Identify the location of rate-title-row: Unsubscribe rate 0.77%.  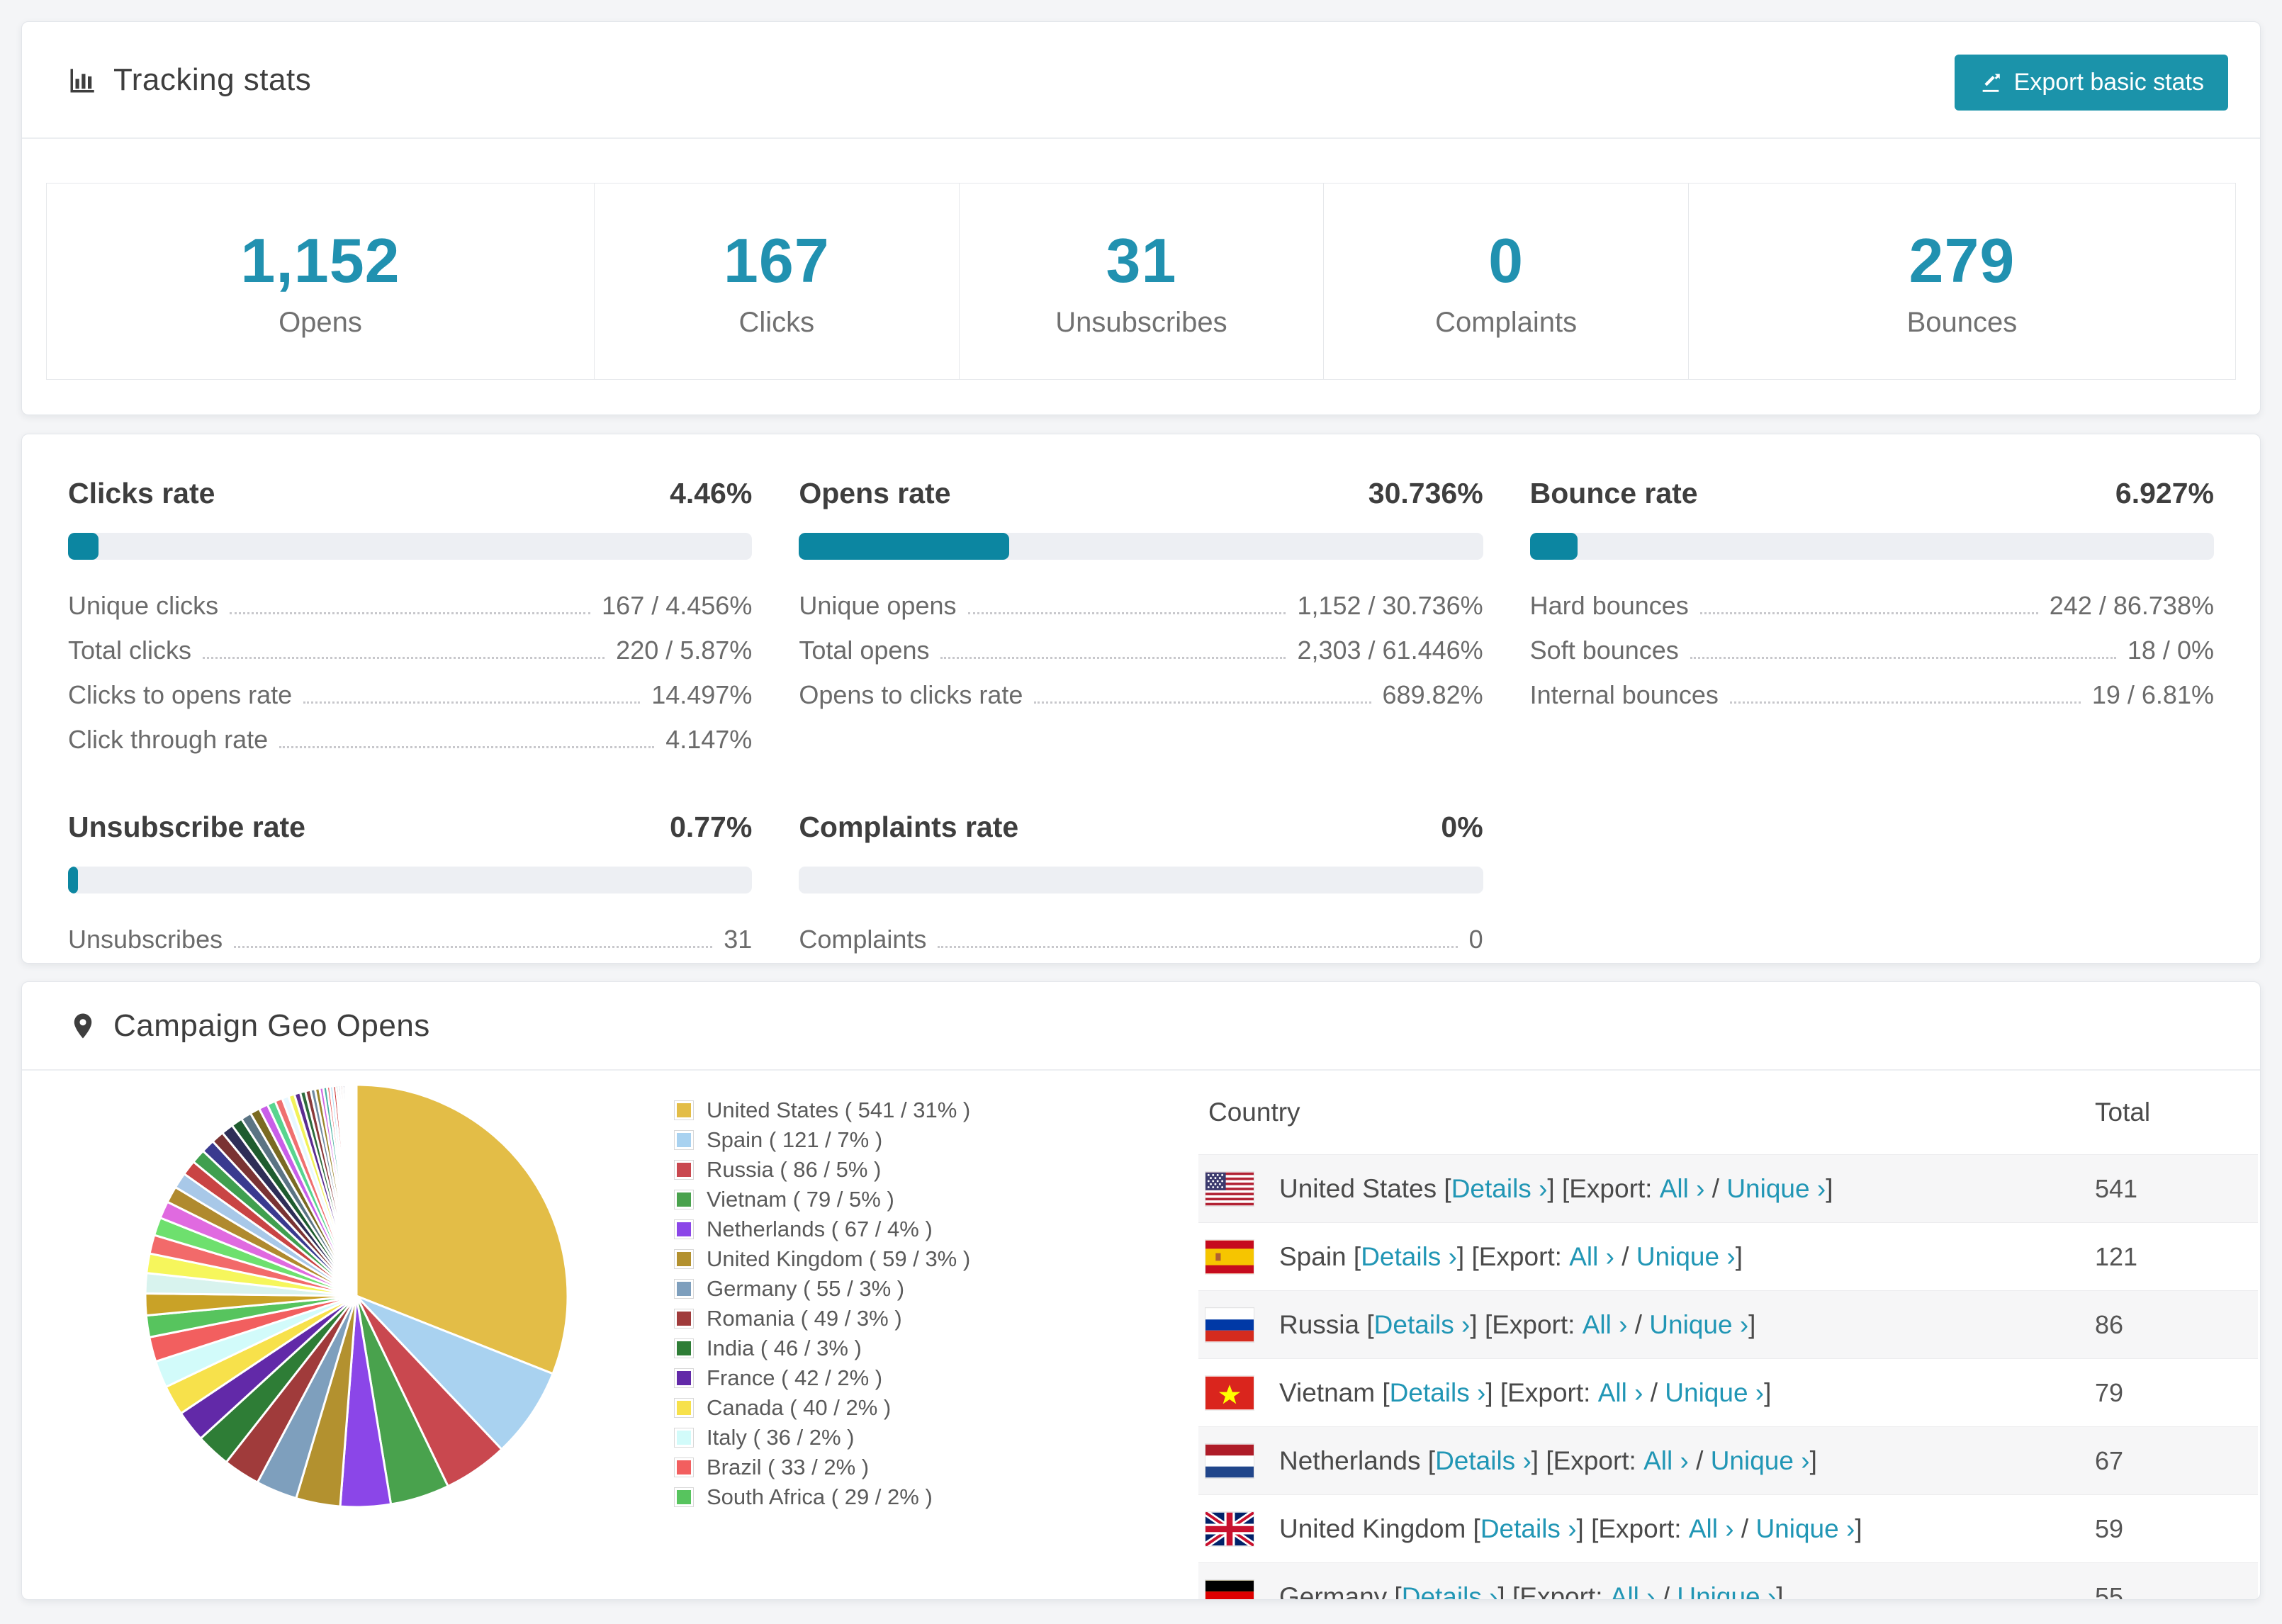
(410, 828).